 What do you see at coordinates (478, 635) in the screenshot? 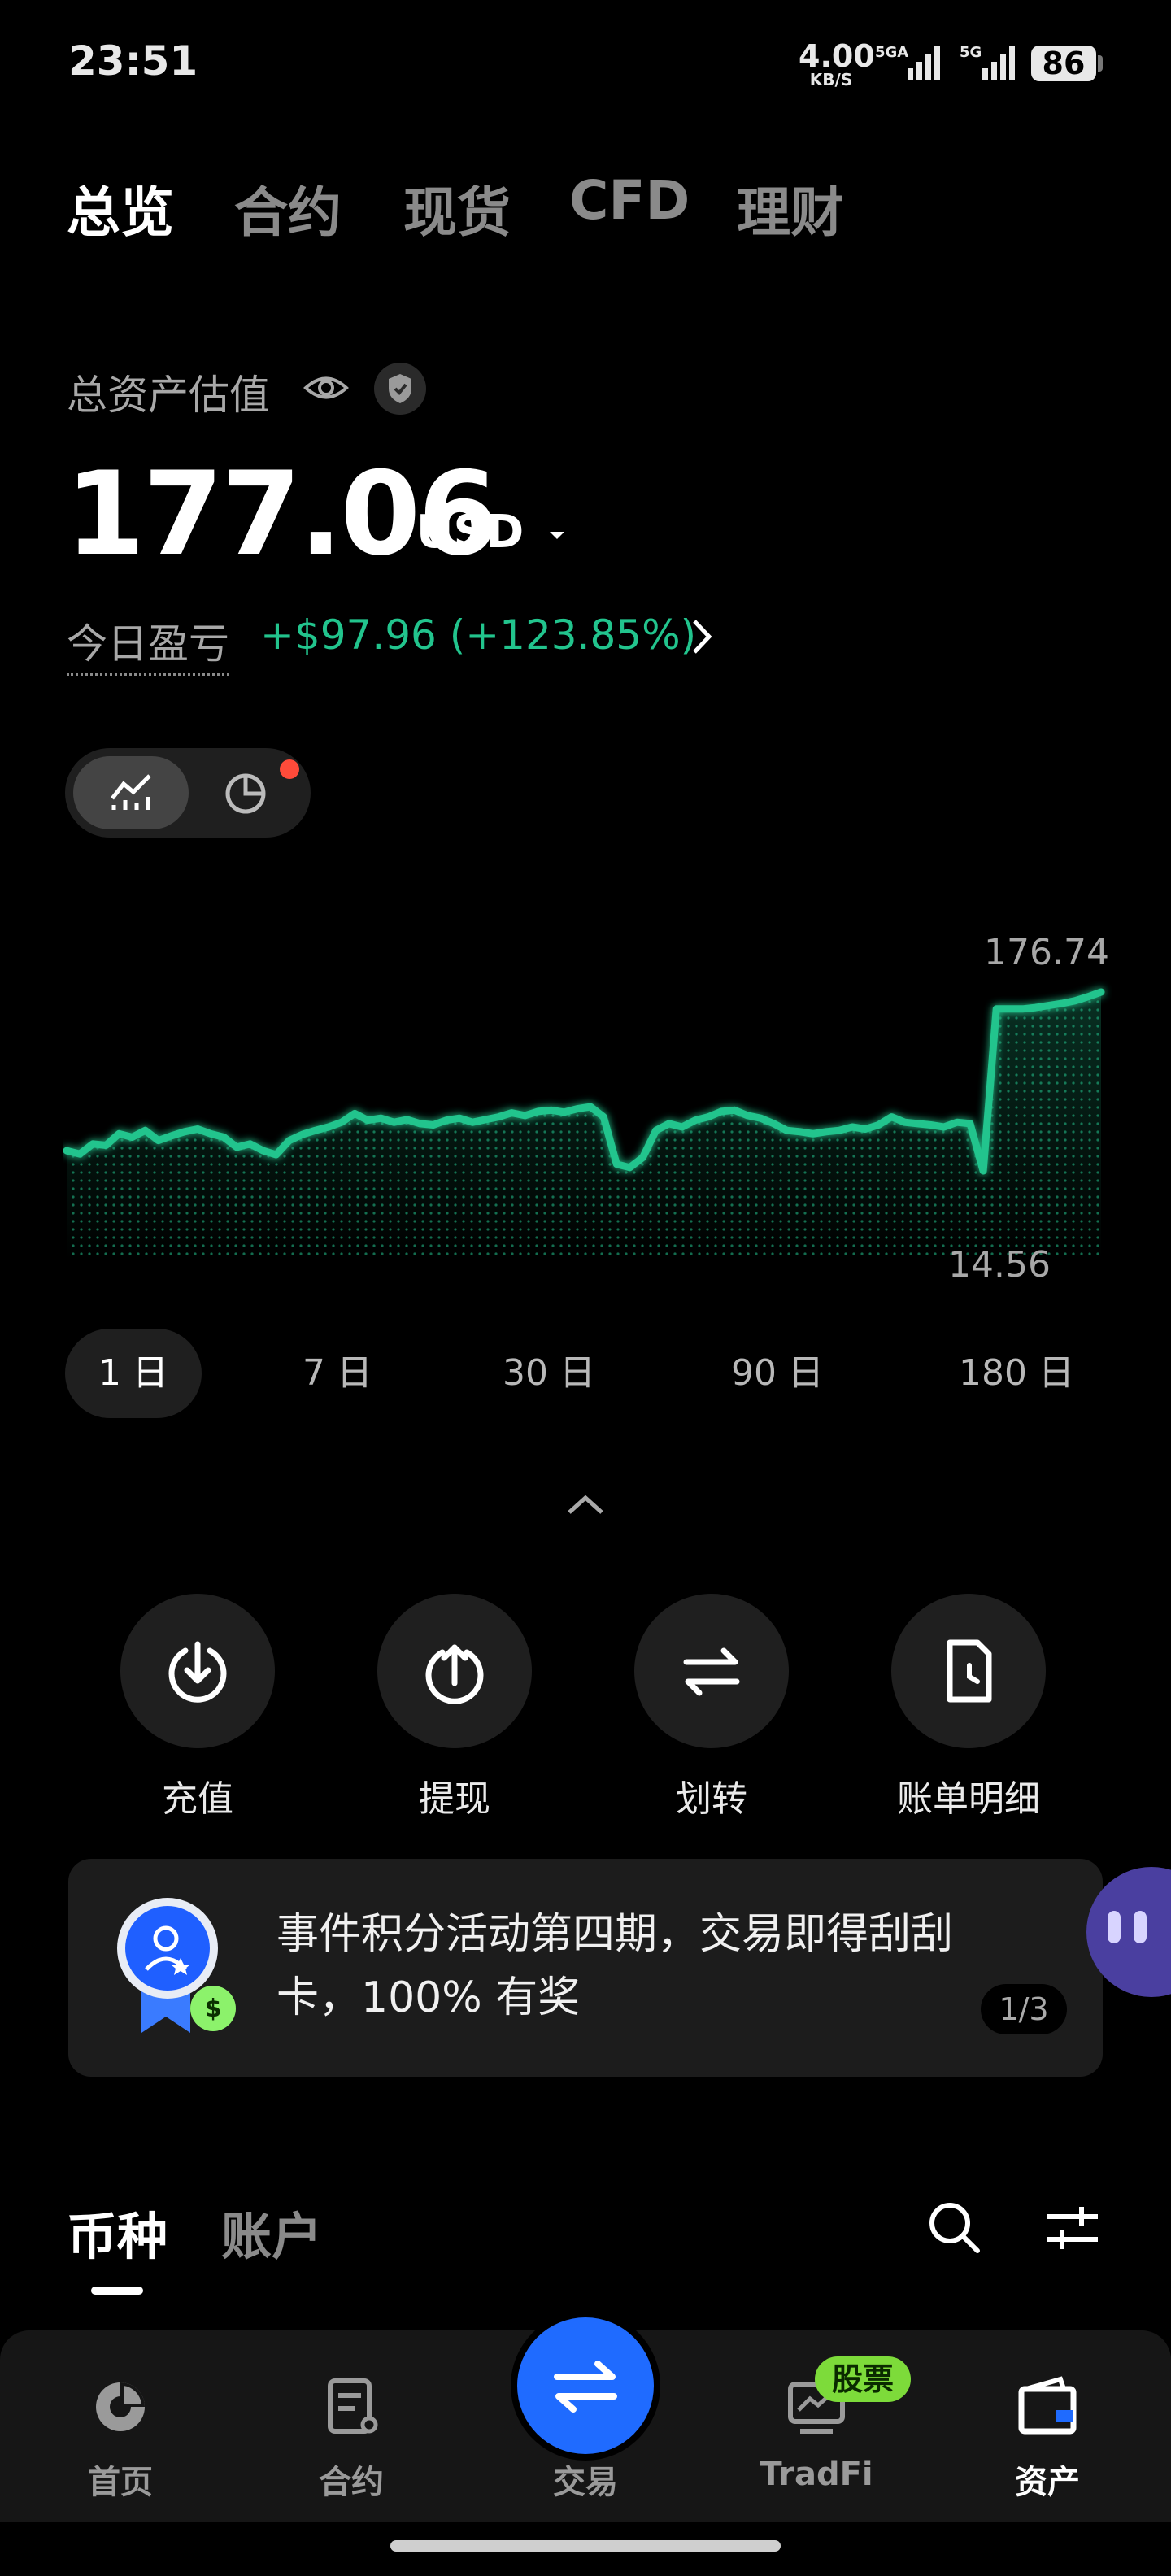
I see `pnl-value: +$97.96 (+123.85%)` at bounding box center [478, 635].